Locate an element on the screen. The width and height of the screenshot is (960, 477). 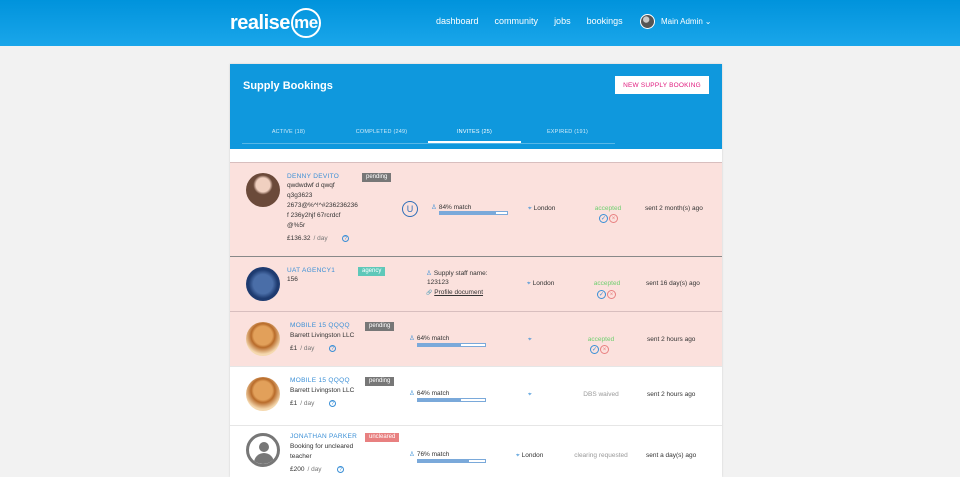
tab-completed: COMPLETED (249) is located at coordinates (381, 133).